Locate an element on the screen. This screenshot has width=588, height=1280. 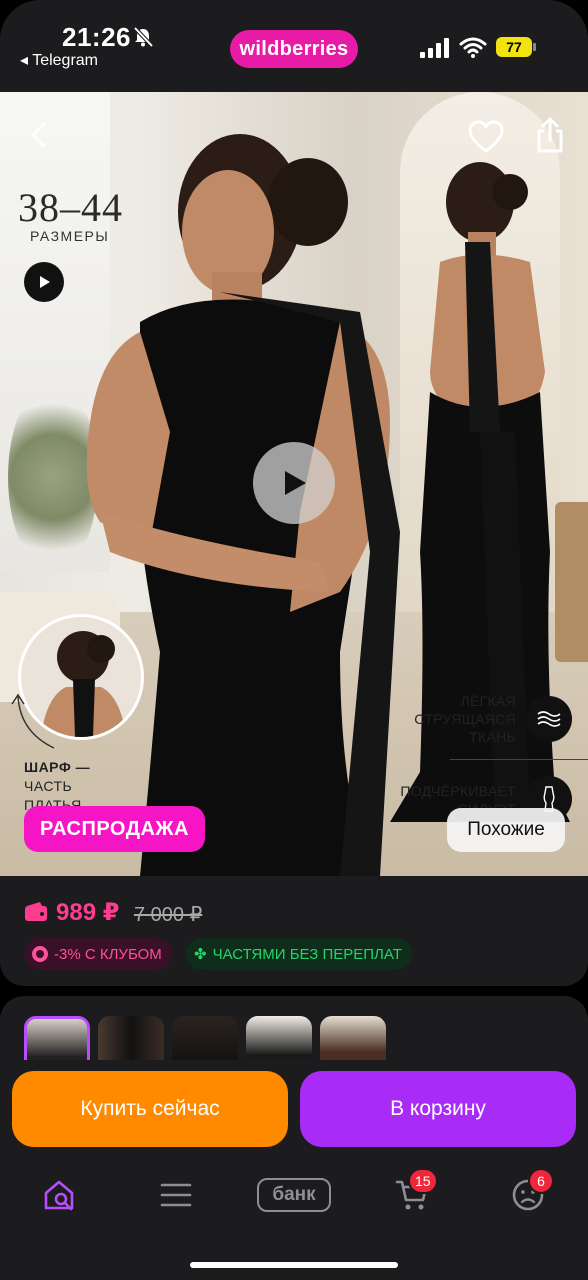
battery-icon: 77 is located at coordinates (516, 47).